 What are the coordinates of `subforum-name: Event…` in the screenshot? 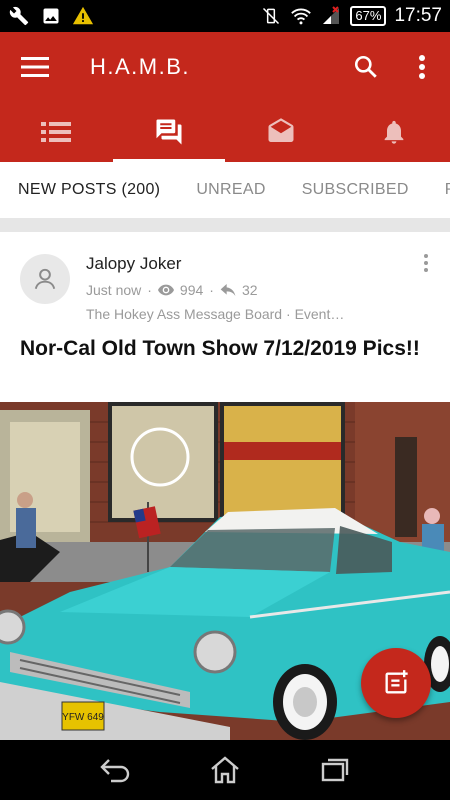 It's located at (319, 314).